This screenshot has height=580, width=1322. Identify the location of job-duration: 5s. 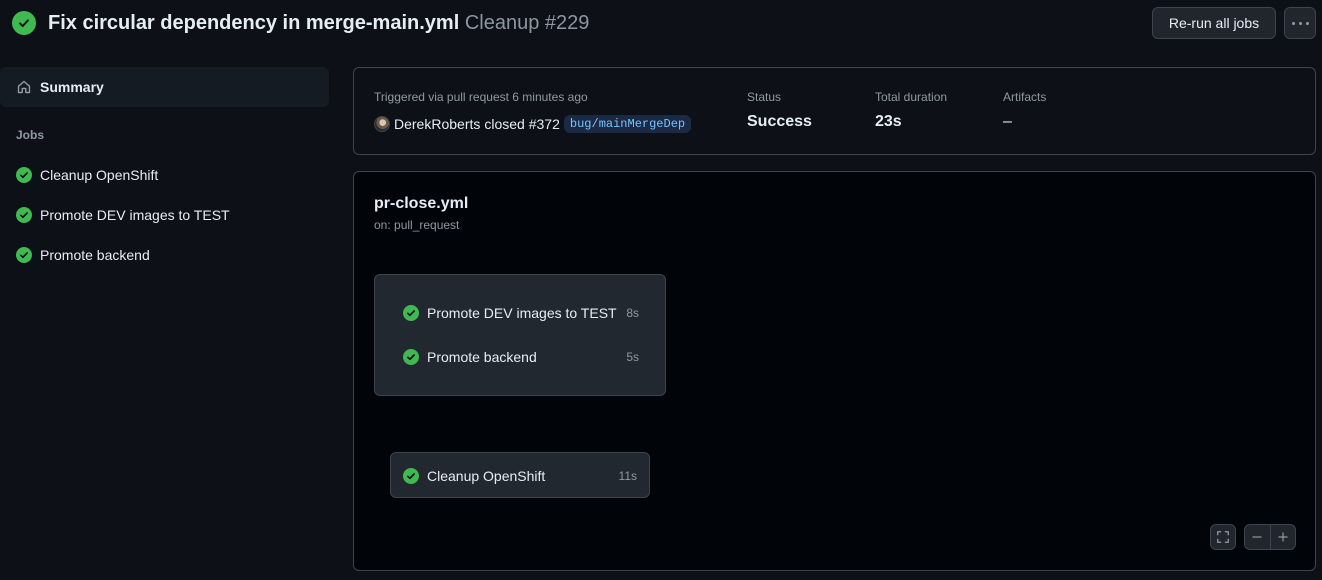
(632, 357).